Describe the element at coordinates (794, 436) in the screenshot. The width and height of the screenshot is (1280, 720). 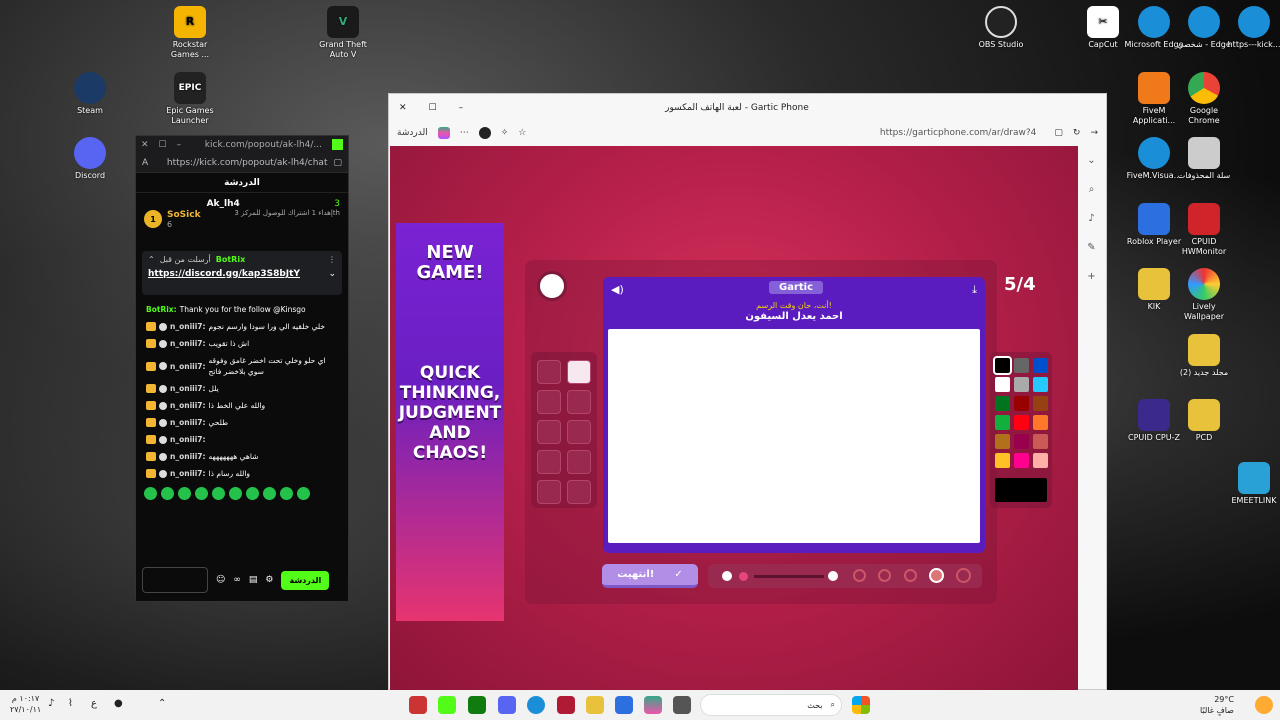
I see `drawing-canvas` at that location.